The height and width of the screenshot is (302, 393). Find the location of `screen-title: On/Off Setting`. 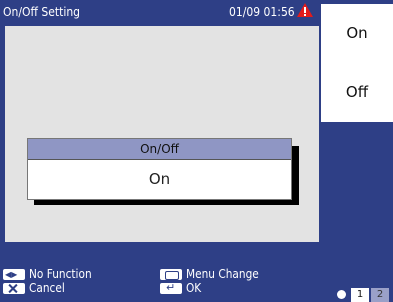

screen-title: On/Off Setting is located at coordinates (42, 12).